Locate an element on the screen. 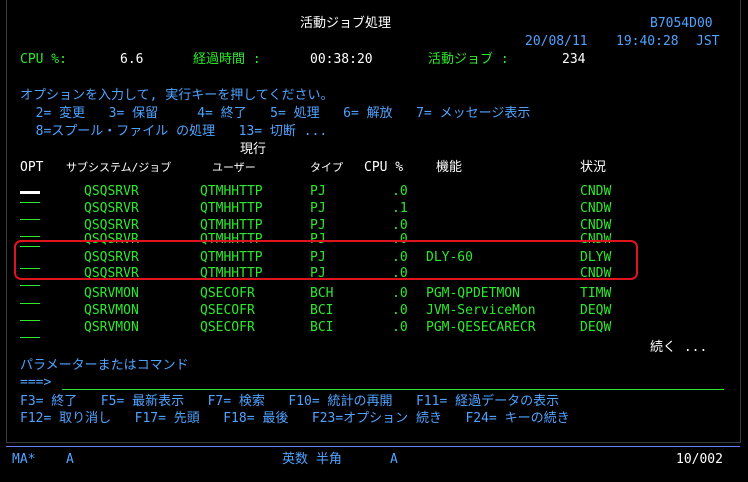  timezone: JST is located at coordinates (708, 41).